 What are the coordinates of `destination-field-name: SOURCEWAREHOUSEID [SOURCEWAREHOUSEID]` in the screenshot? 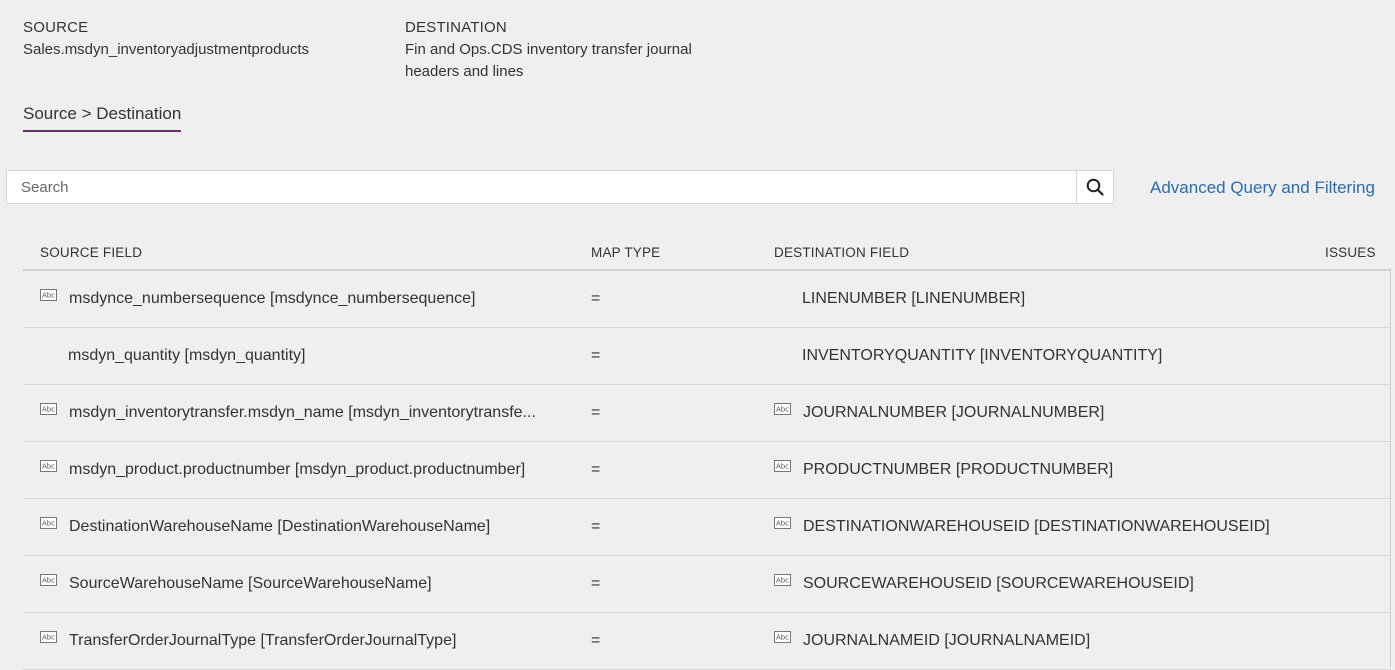 It's located at (998, 583).